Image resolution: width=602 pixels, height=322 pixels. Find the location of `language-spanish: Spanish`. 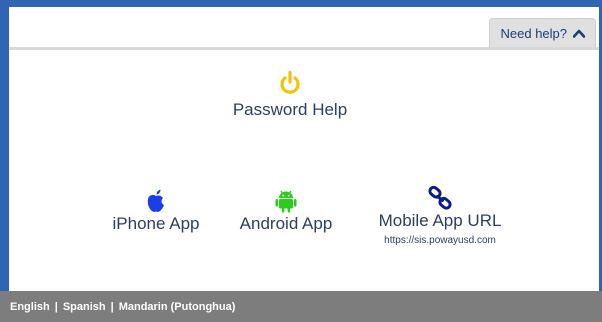

language-spanish: Spanish is located at coordinates (84, 307).